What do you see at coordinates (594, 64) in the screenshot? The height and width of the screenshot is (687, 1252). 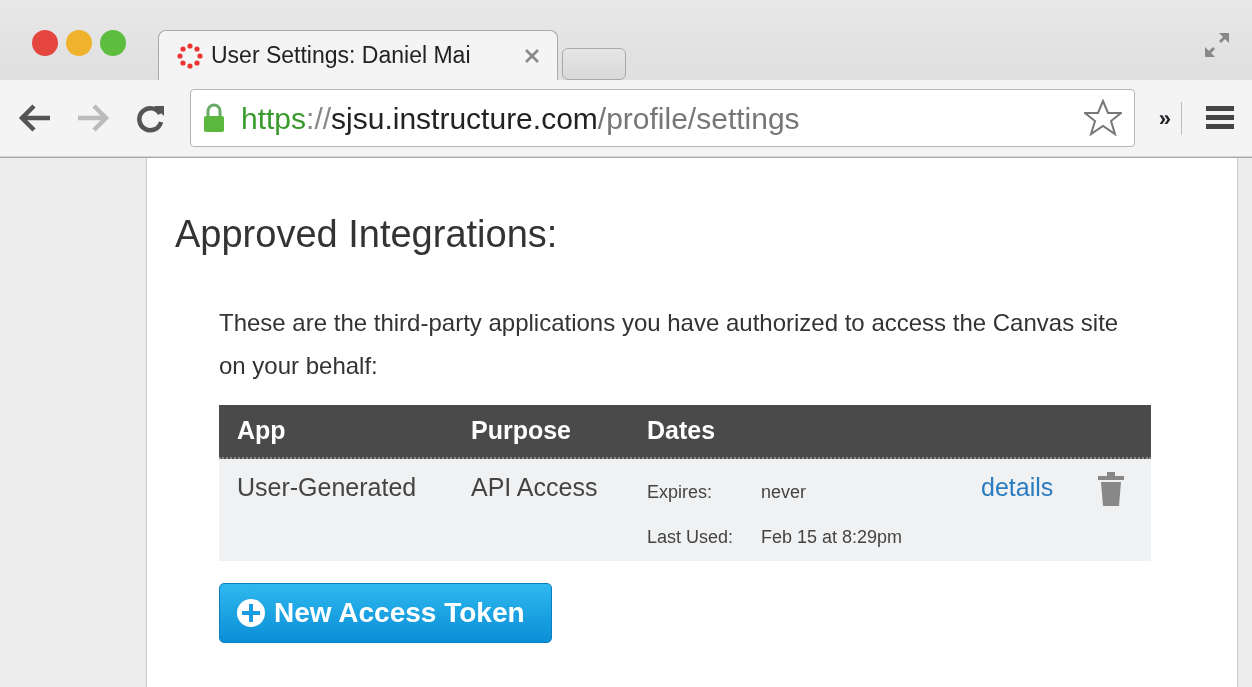 I see `new-tab-button` at bounding box center [594, 64].